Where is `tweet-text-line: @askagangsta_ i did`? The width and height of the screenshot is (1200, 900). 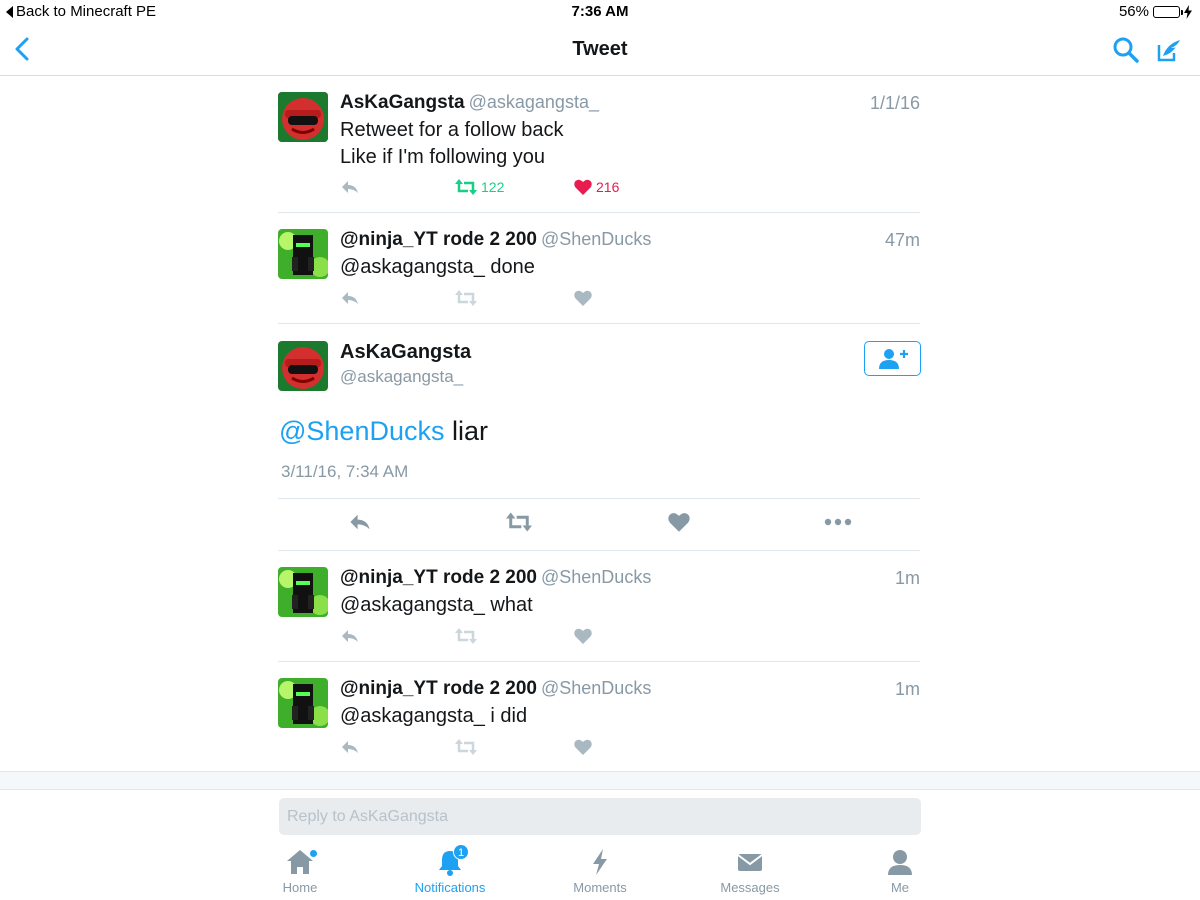 tweet-text-line: @askagangsta_ i did is located at coordinates (434, 716).